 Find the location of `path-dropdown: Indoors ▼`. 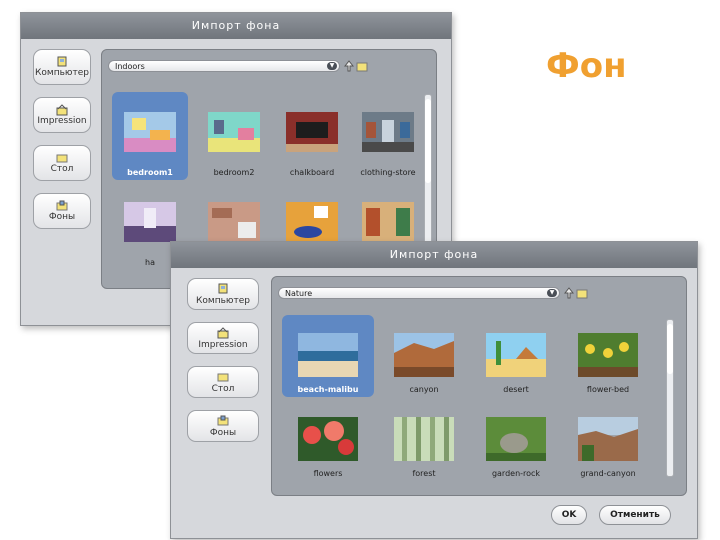

path-dropdown: Indoors ▼ is located at coordinates (224, 66).